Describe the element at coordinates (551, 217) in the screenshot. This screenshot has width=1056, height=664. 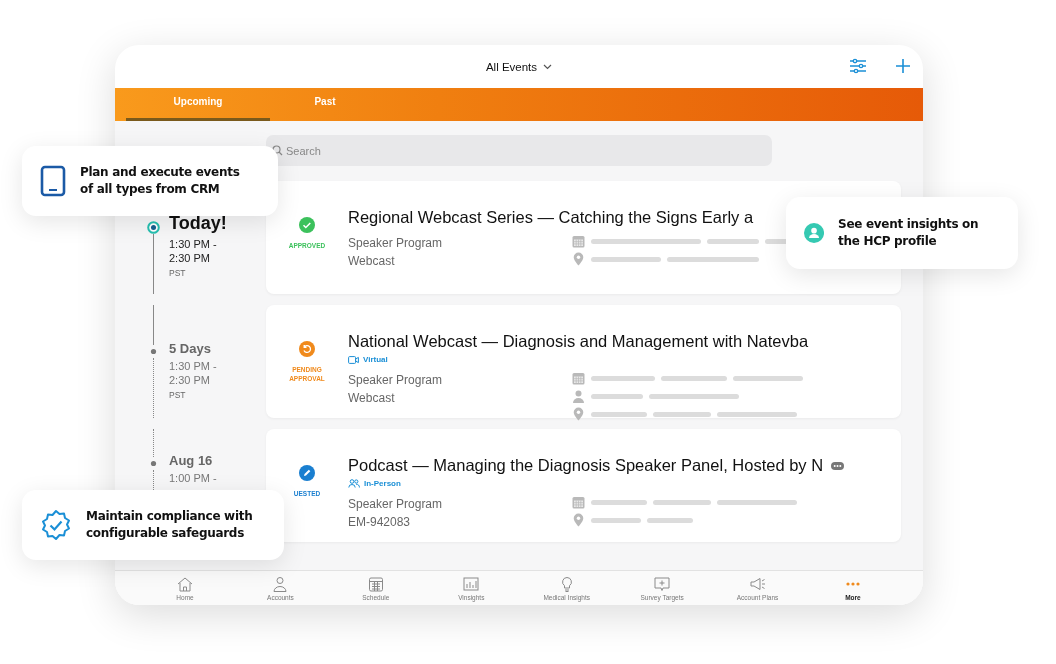
I see `event-title: Regional Webcast Series — Catching the Signs Early a` at that location.